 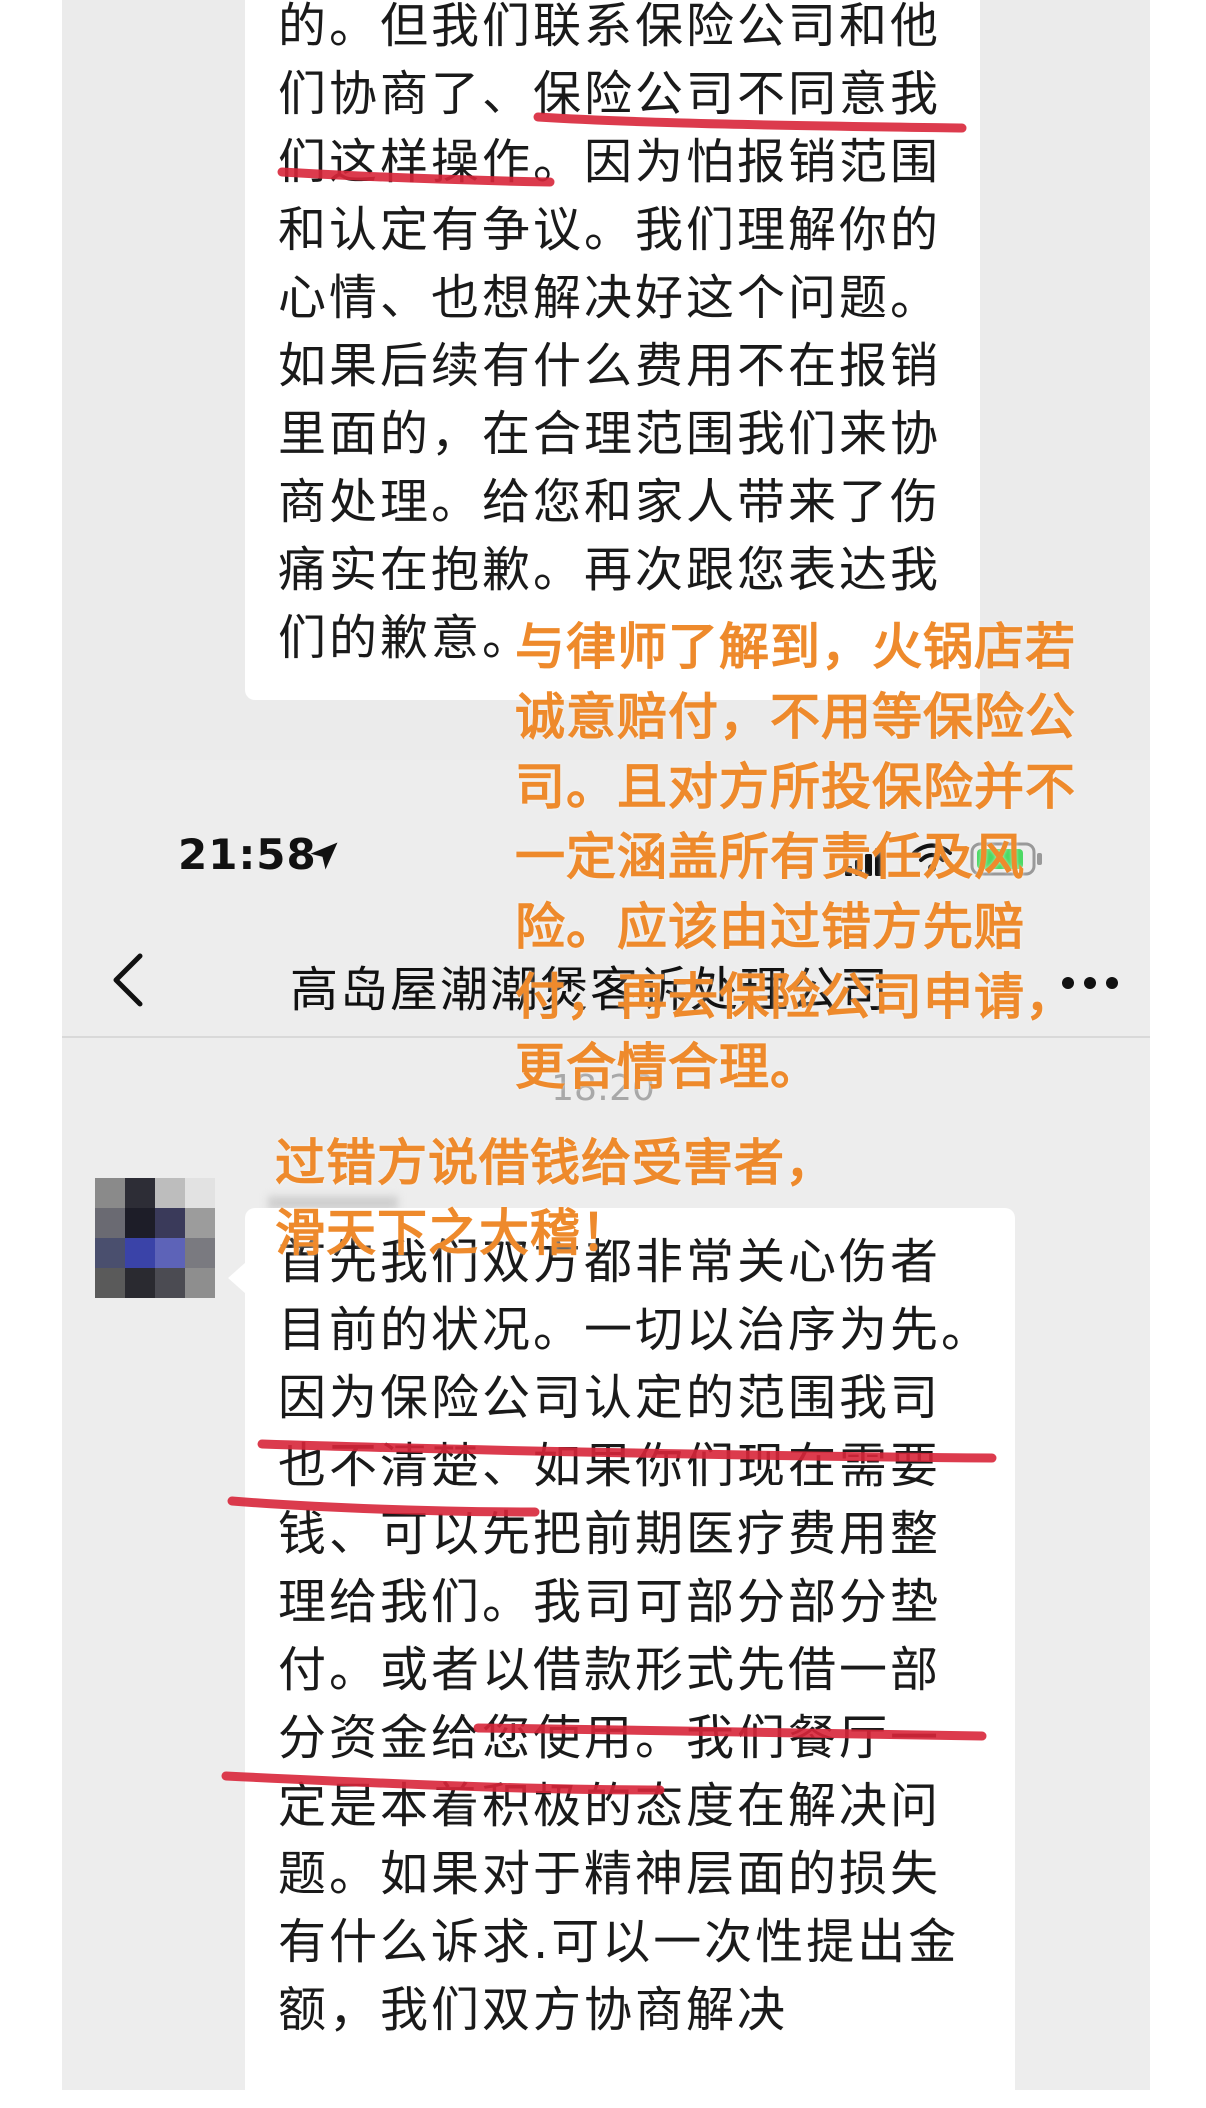 I want to click on location-arrow-icon, so click(x=324, y=856).